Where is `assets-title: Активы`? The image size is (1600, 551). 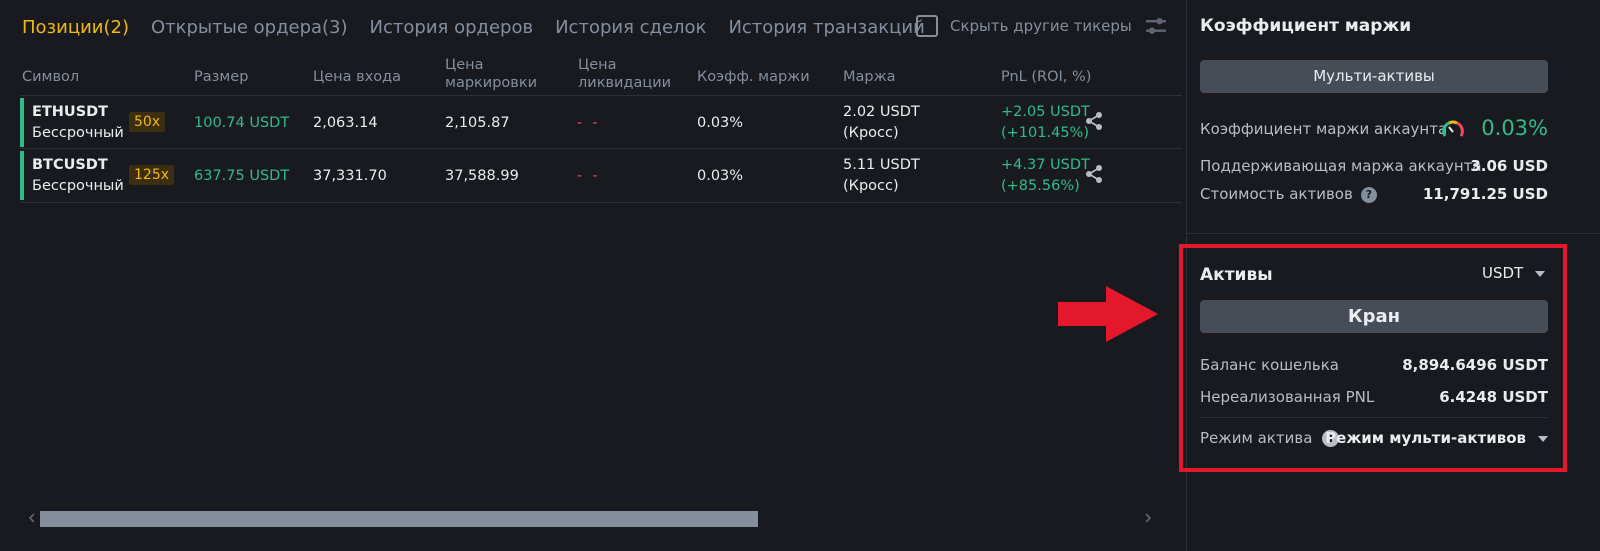 assets-title: Активы is located at coordinates (1236, 275).